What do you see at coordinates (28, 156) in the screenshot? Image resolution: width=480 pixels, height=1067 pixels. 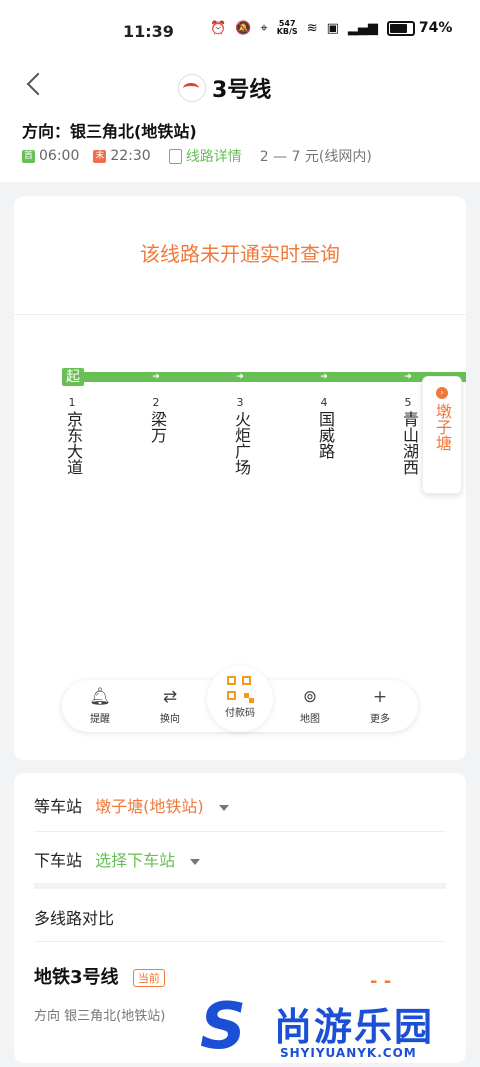 I see `first-train-icon: 首` at bounding box center [28, 156].